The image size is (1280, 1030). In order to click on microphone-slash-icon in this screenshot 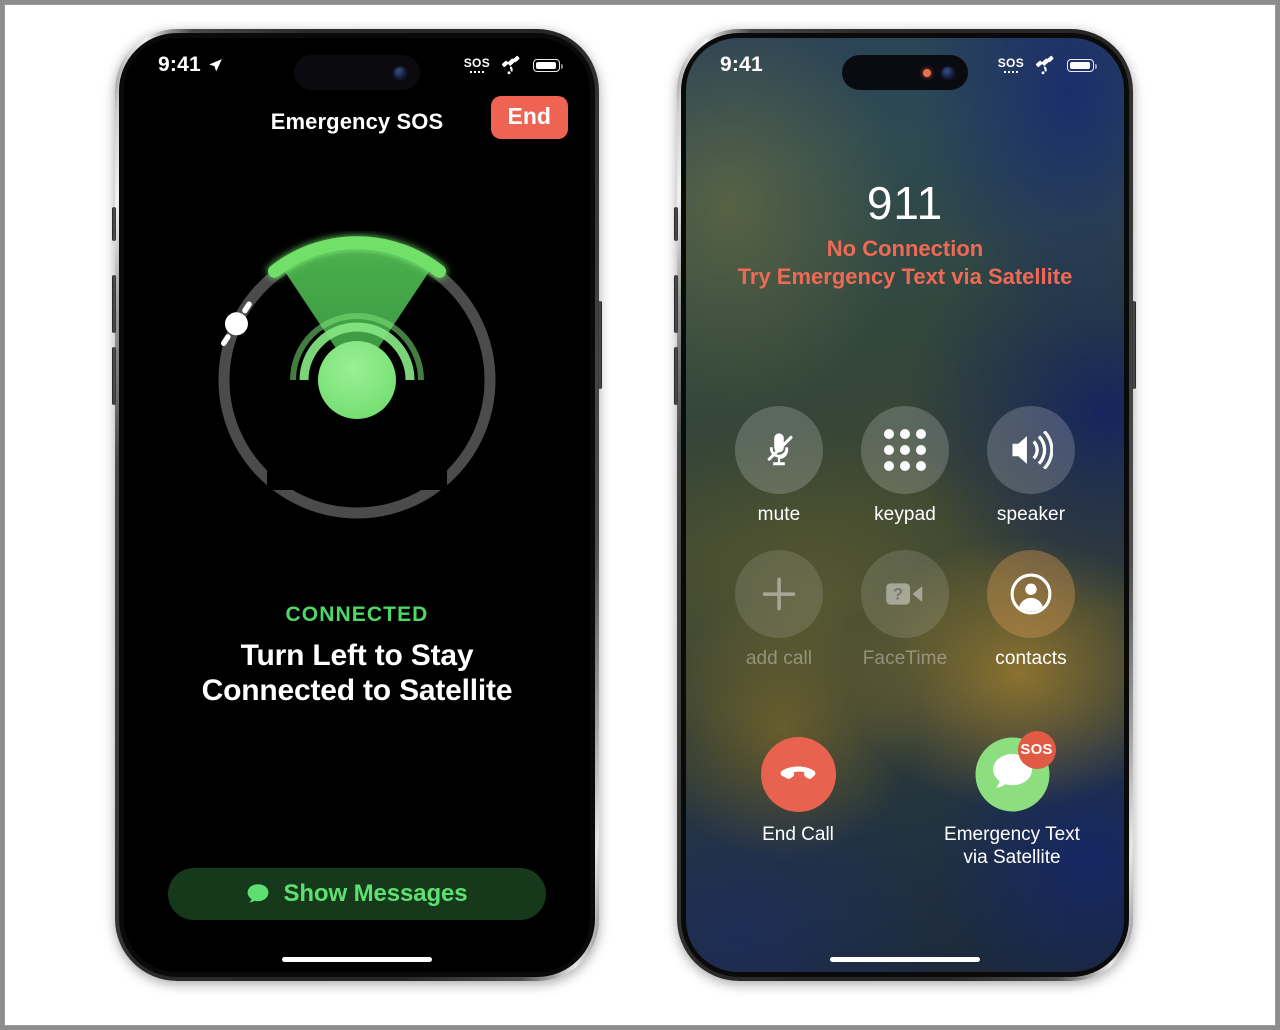, I will do `click(780, 449)`.